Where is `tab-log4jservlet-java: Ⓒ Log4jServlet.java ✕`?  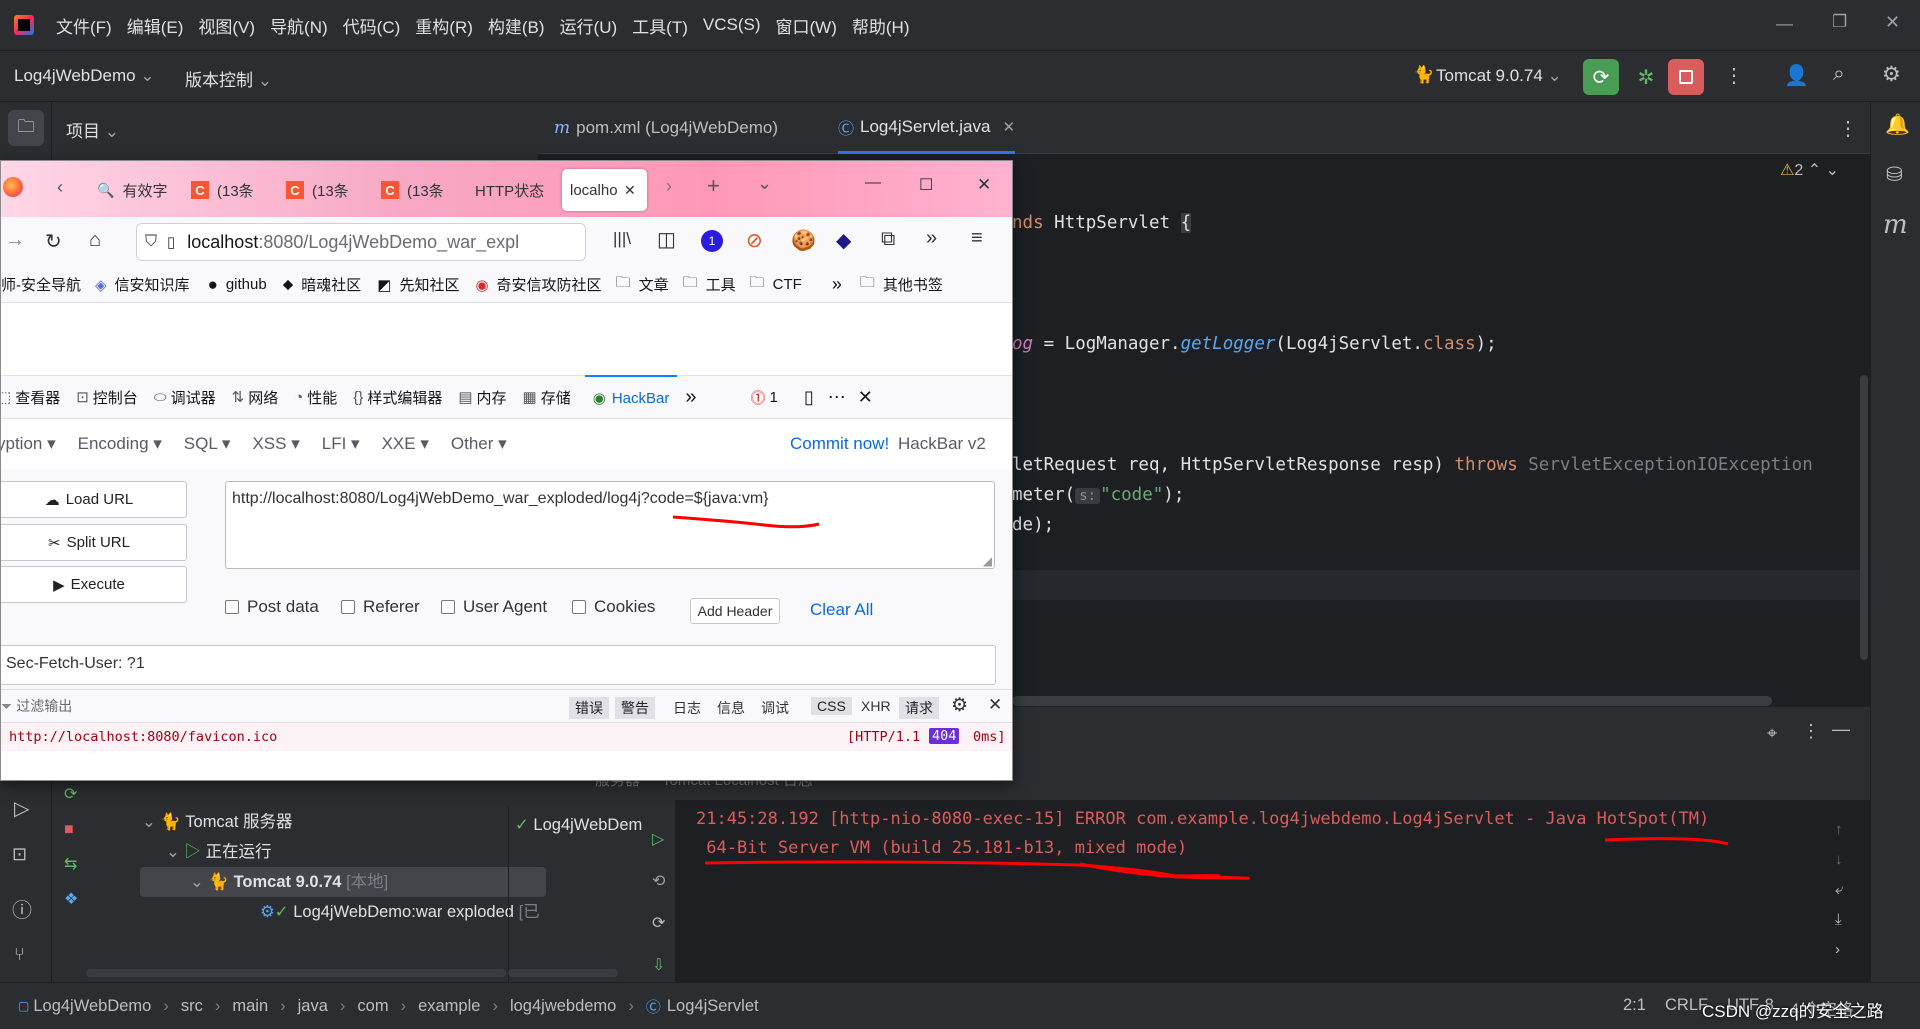
tab-log4jservlet-java: Ⓒ Log4jServlet.java ✕ is located at coordinates (927, 128).